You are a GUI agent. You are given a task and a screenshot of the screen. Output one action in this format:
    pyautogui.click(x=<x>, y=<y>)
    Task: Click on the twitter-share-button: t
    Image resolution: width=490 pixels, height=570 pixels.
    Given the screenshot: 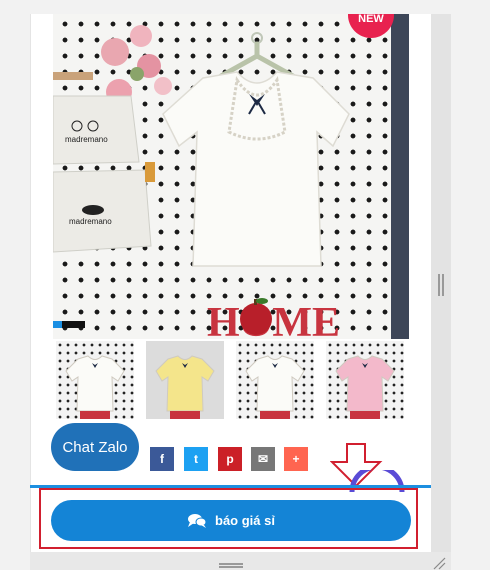 What is the action you would take?
    pyautogui.click(x=196, y=459)
    